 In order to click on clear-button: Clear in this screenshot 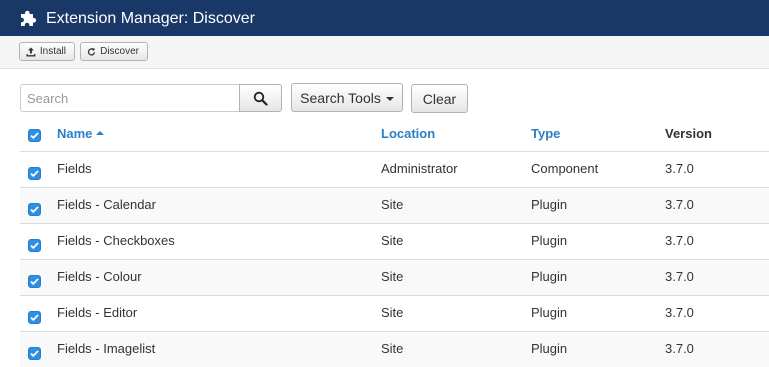, I will do `click(439, 98)`.